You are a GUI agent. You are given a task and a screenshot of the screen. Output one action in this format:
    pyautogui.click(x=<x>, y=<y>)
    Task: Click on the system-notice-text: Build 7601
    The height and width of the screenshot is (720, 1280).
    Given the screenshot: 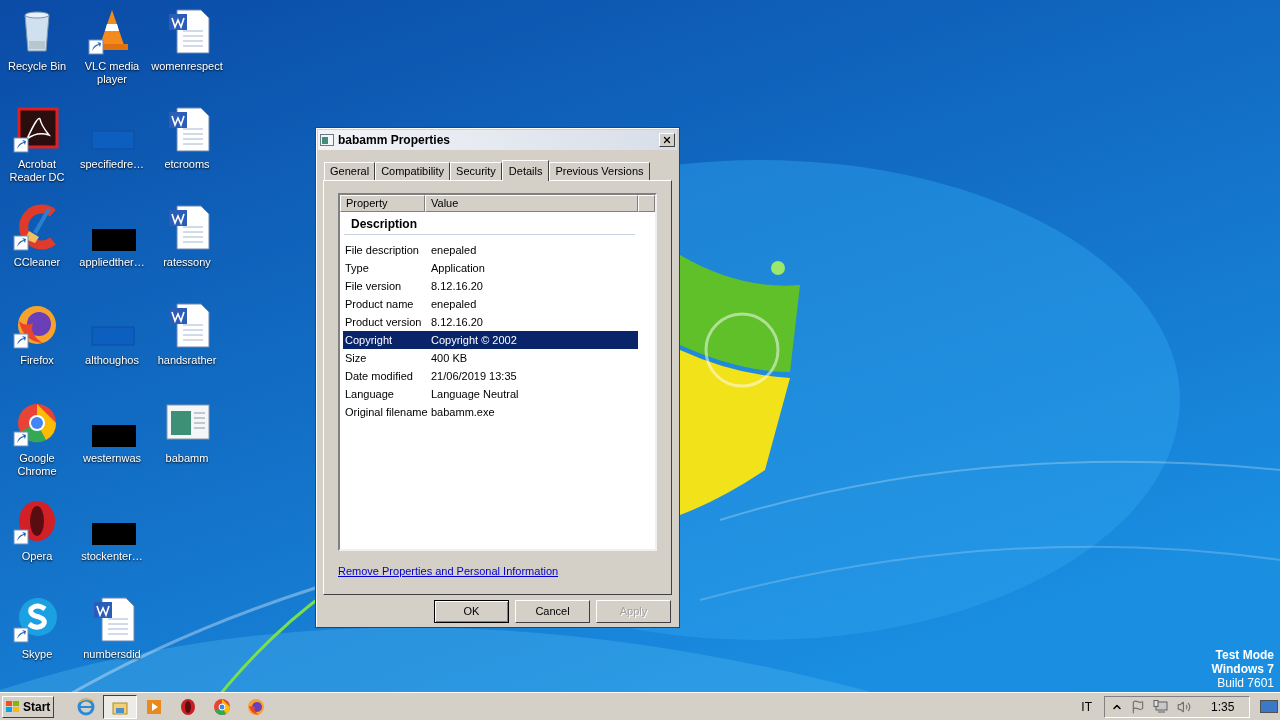 What is the action you would take?
    pyautogui.click(x=1245, y=683)
    